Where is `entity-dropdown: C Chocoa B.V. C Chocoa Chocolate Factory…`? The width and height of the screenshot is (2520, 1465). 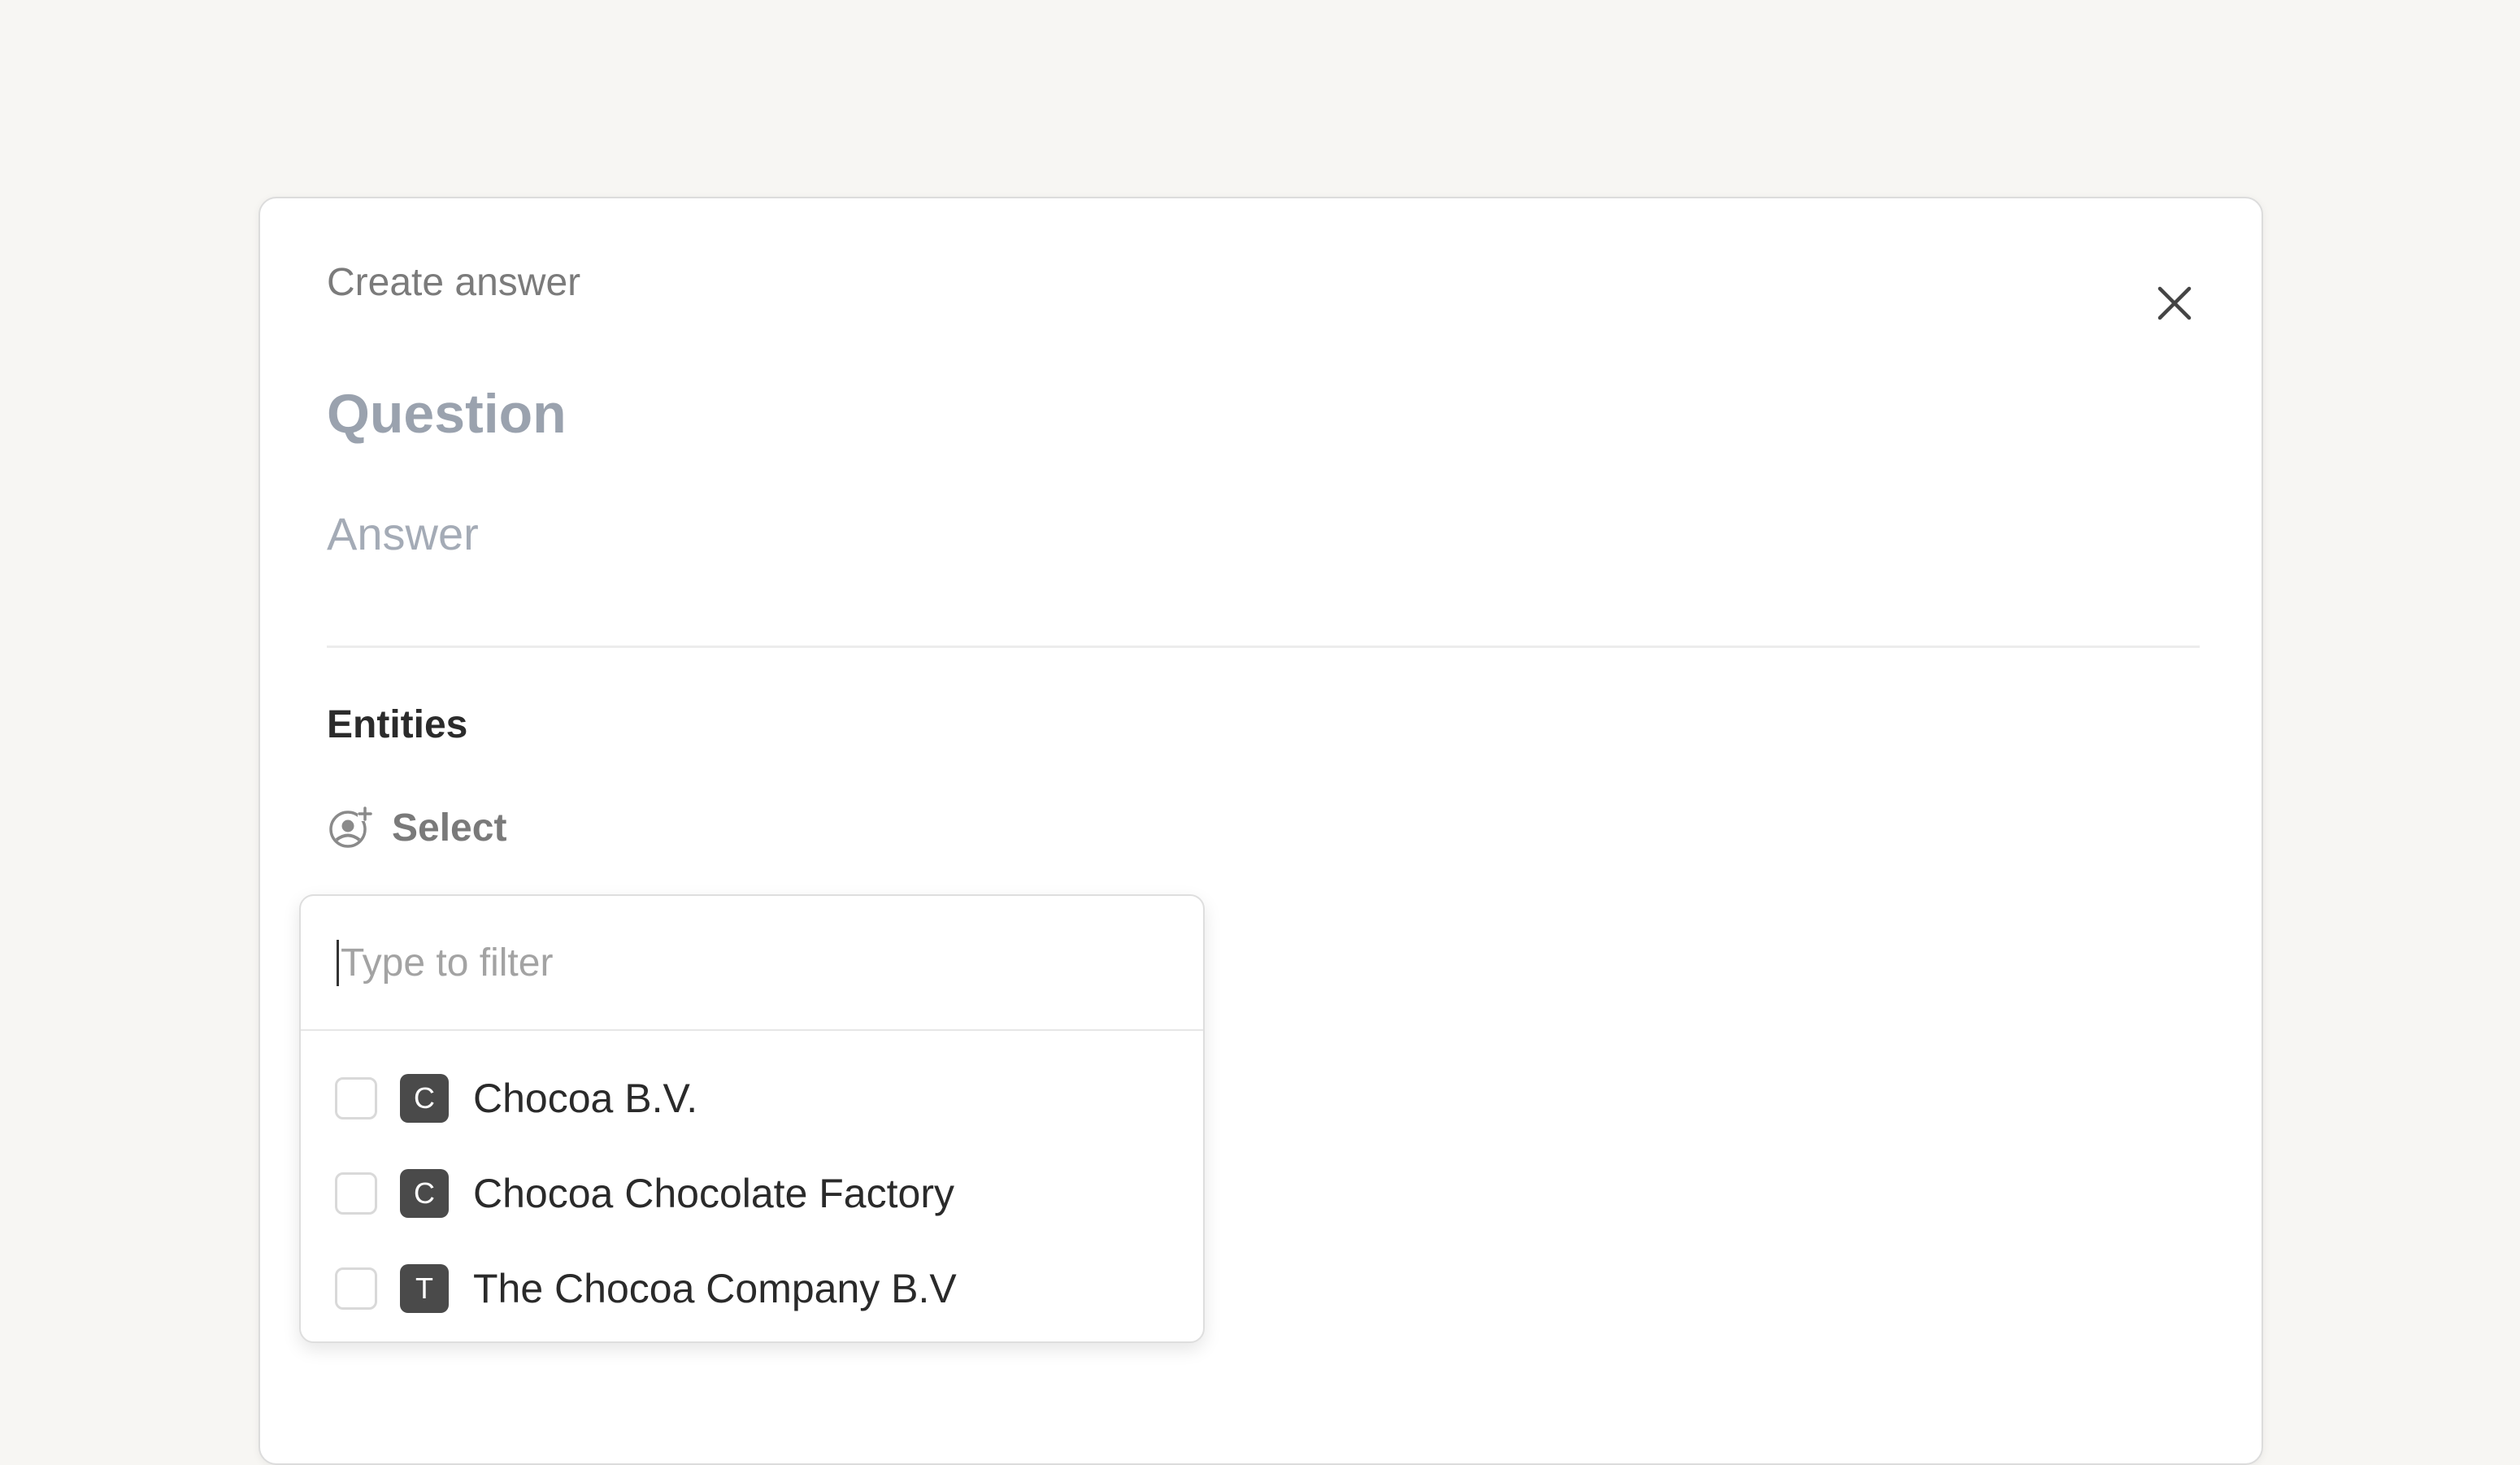 entity-dropdown: C Chocoa B.V. C Chocoa Chocolate Factory… is located at coordinates (752, 1118).